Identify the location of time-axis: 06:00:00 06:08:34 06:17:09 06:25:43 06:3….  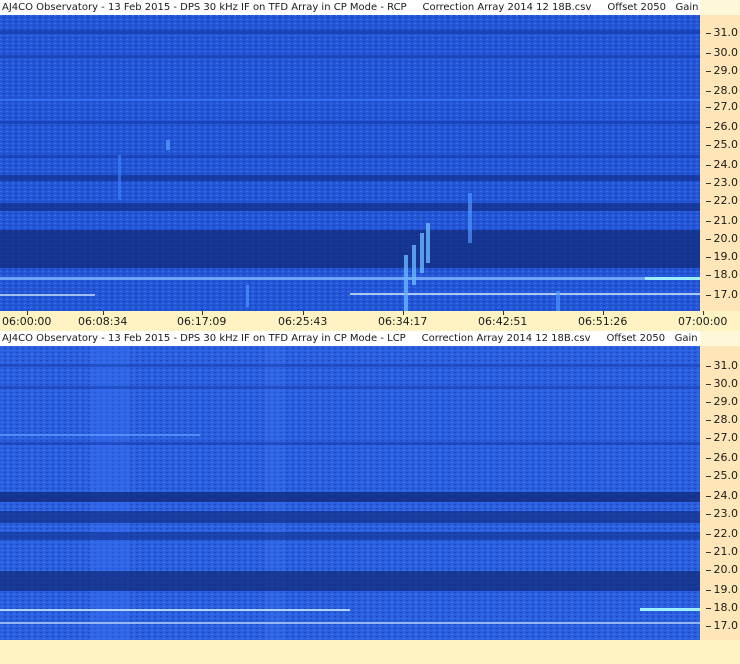
(370, 321).